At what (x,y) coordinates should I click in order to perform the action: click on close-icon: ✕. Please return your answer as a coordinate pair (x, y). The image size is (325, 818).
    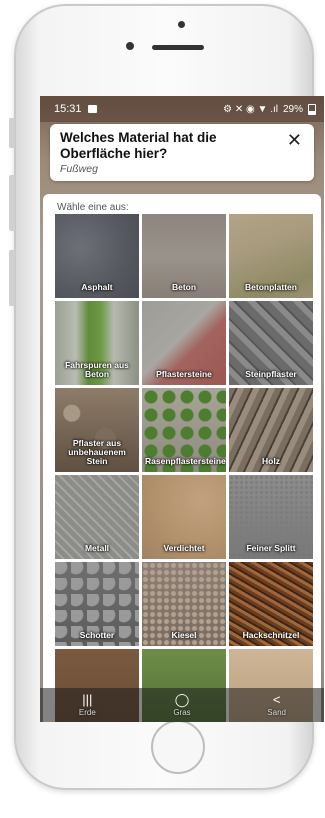
    Looking at the image, I should click on (294, 140).